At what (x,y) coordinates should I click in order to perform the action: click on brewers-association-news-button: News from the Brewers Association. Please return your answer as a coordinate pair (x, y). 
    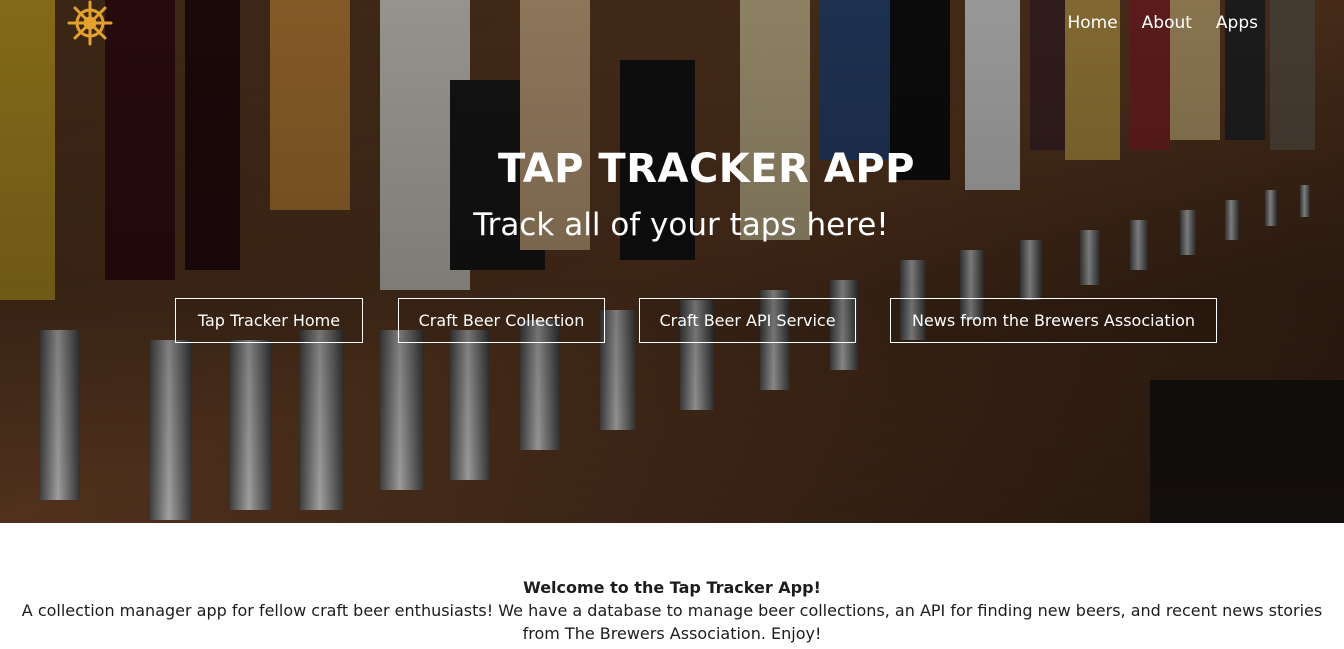
    Looking at the image, I should click on (1053, 320).